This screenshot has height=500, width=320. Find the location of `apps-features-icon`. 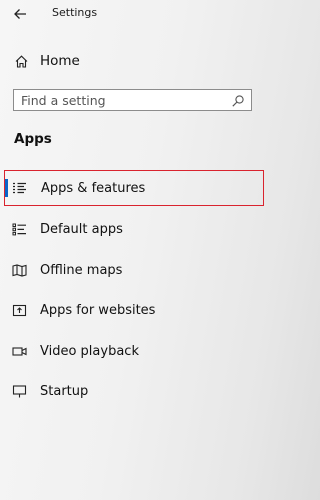

apps-features-icon is located at coordinates (19, 188).